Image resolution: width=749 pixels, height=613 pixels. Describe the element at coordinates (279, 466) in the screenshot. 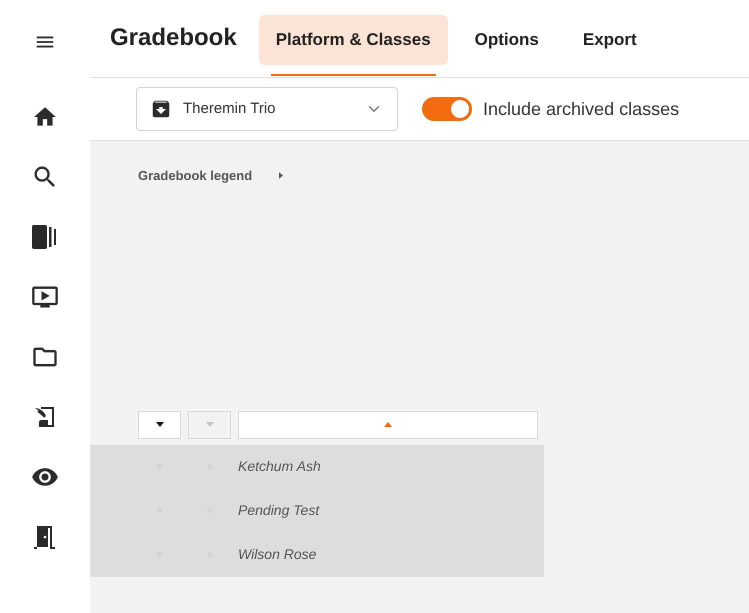

I see `student-name: Ketchum Ash` at that location.